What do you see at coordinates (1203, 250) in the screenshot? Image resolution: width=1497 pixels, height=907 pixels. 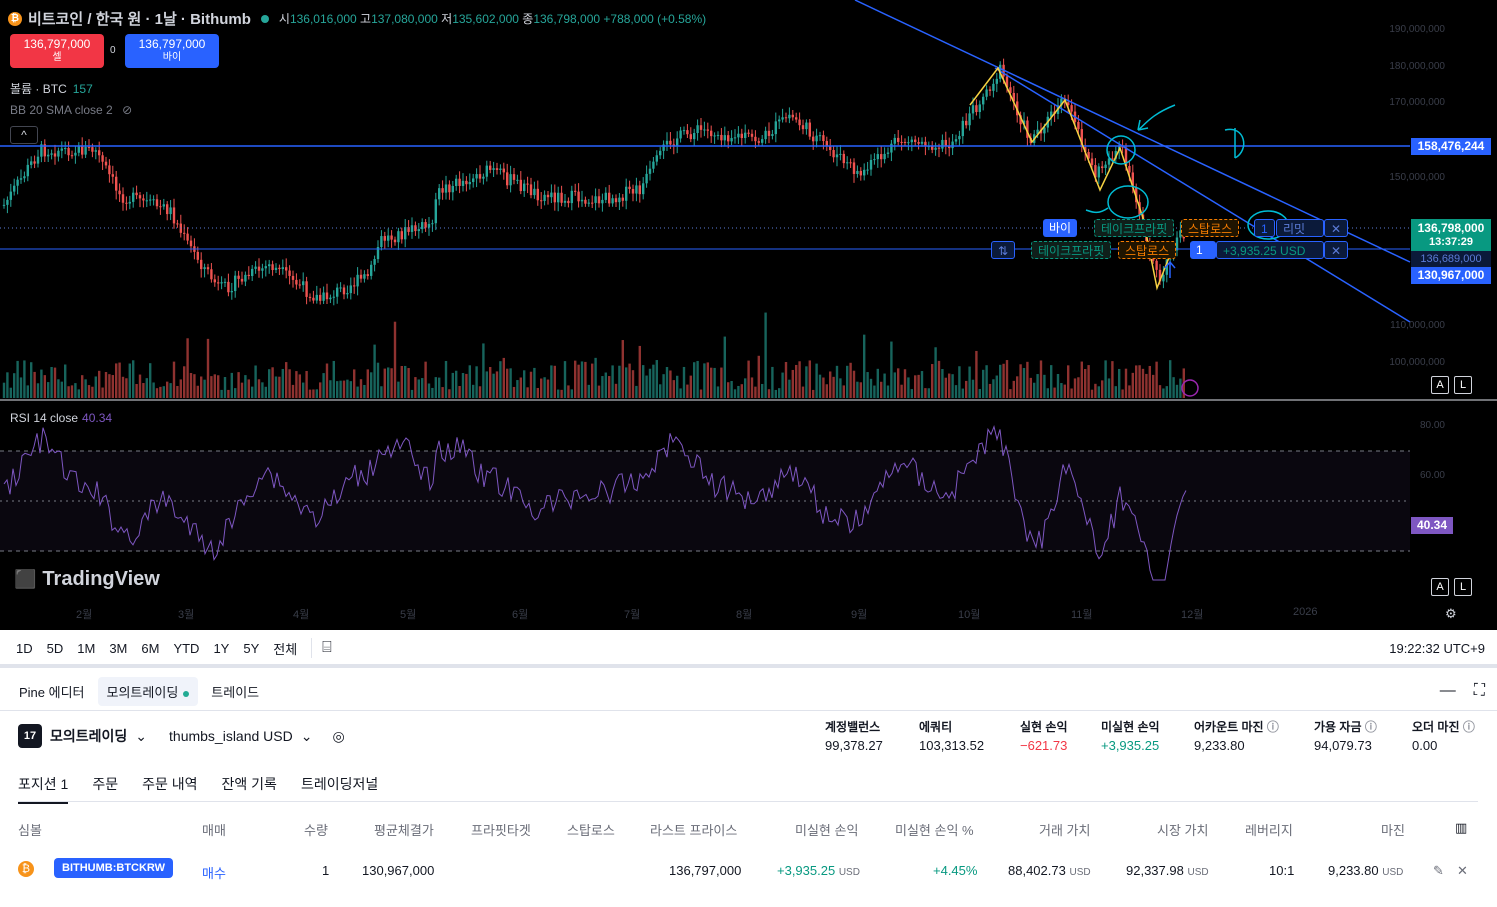 I see `position-qty: 1` at bounding box center [1203, 250].